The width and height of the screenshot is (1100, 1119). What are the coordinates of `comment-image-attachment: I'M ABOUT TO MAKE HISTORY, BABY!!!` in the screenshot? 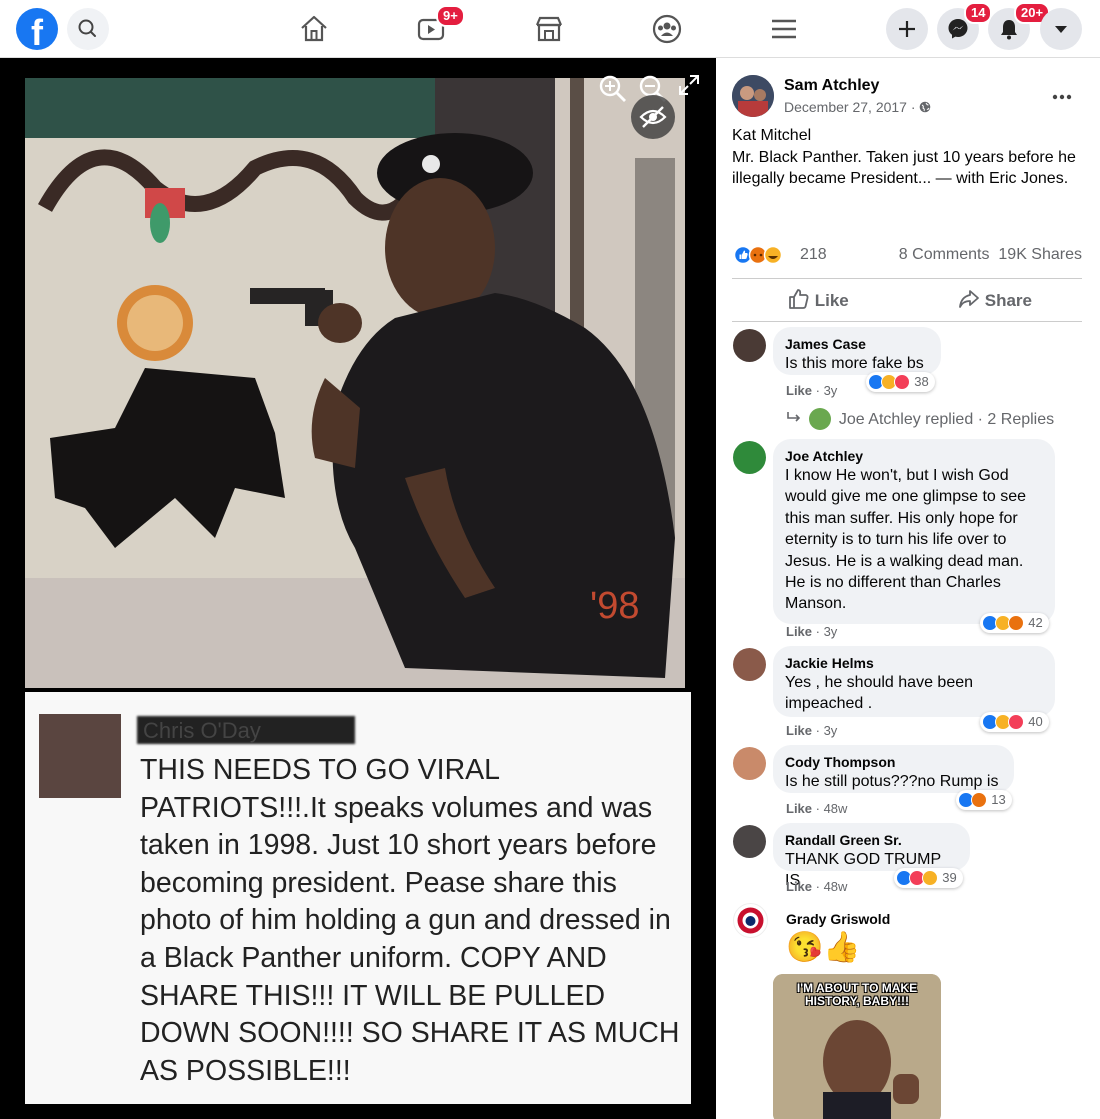 It's located at (857, 1046).